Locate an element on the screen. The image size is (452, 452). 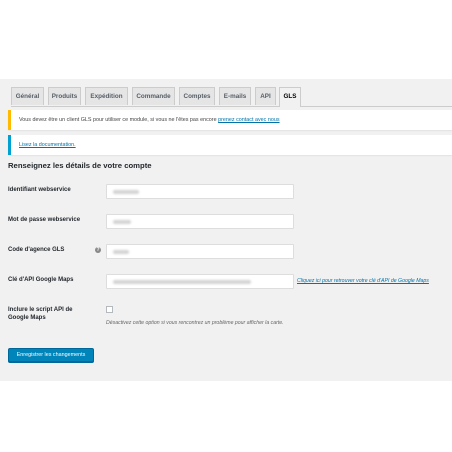
tab-gls: GLS is located at coordinates (290, 97).